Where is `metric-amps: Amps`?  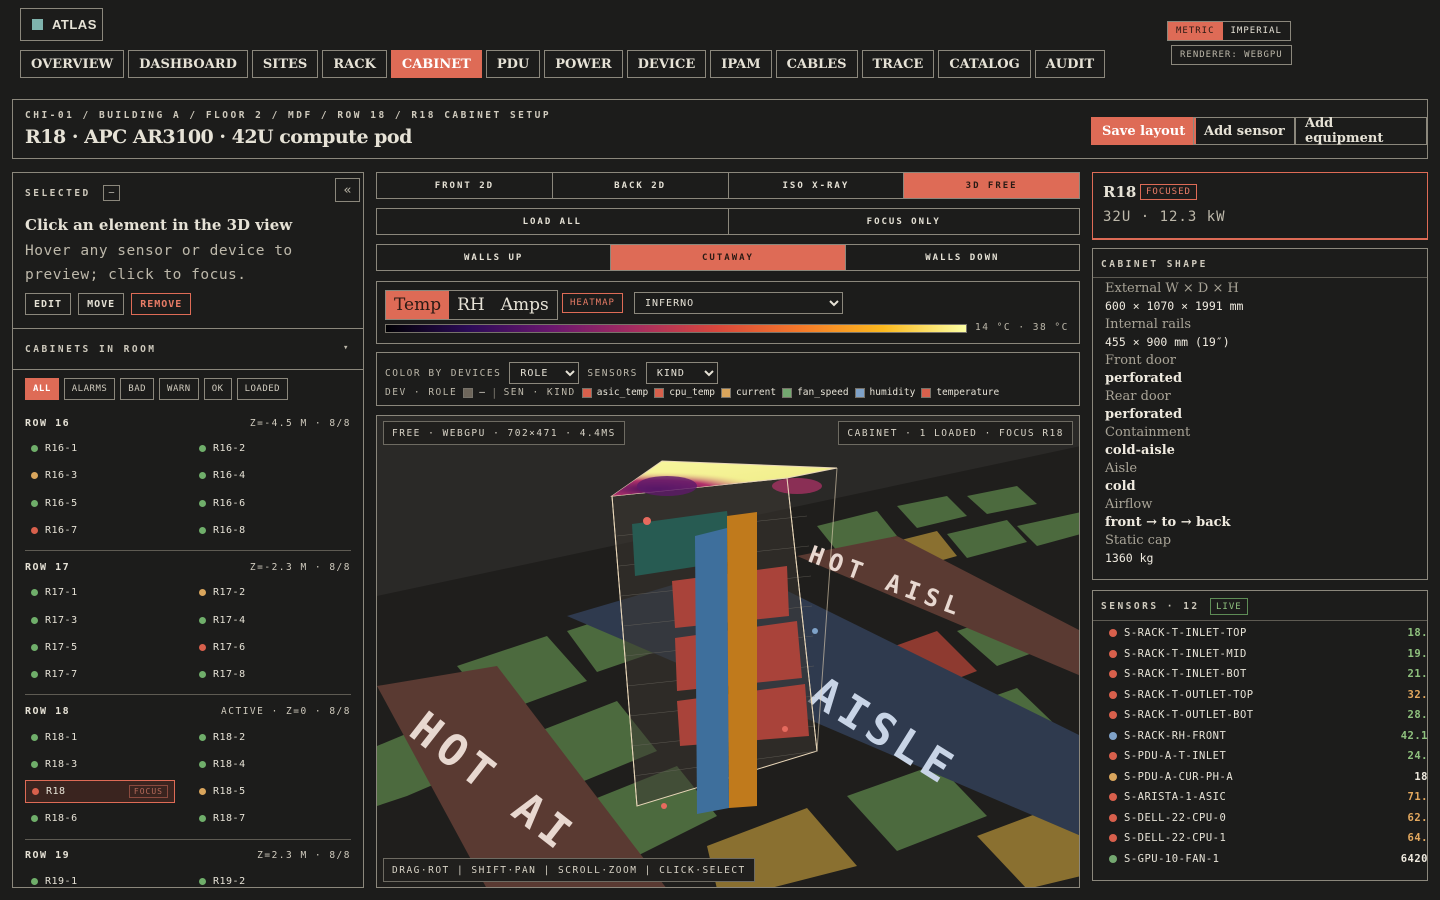 metric-amps: Amps is located at coordinates (525, 305).